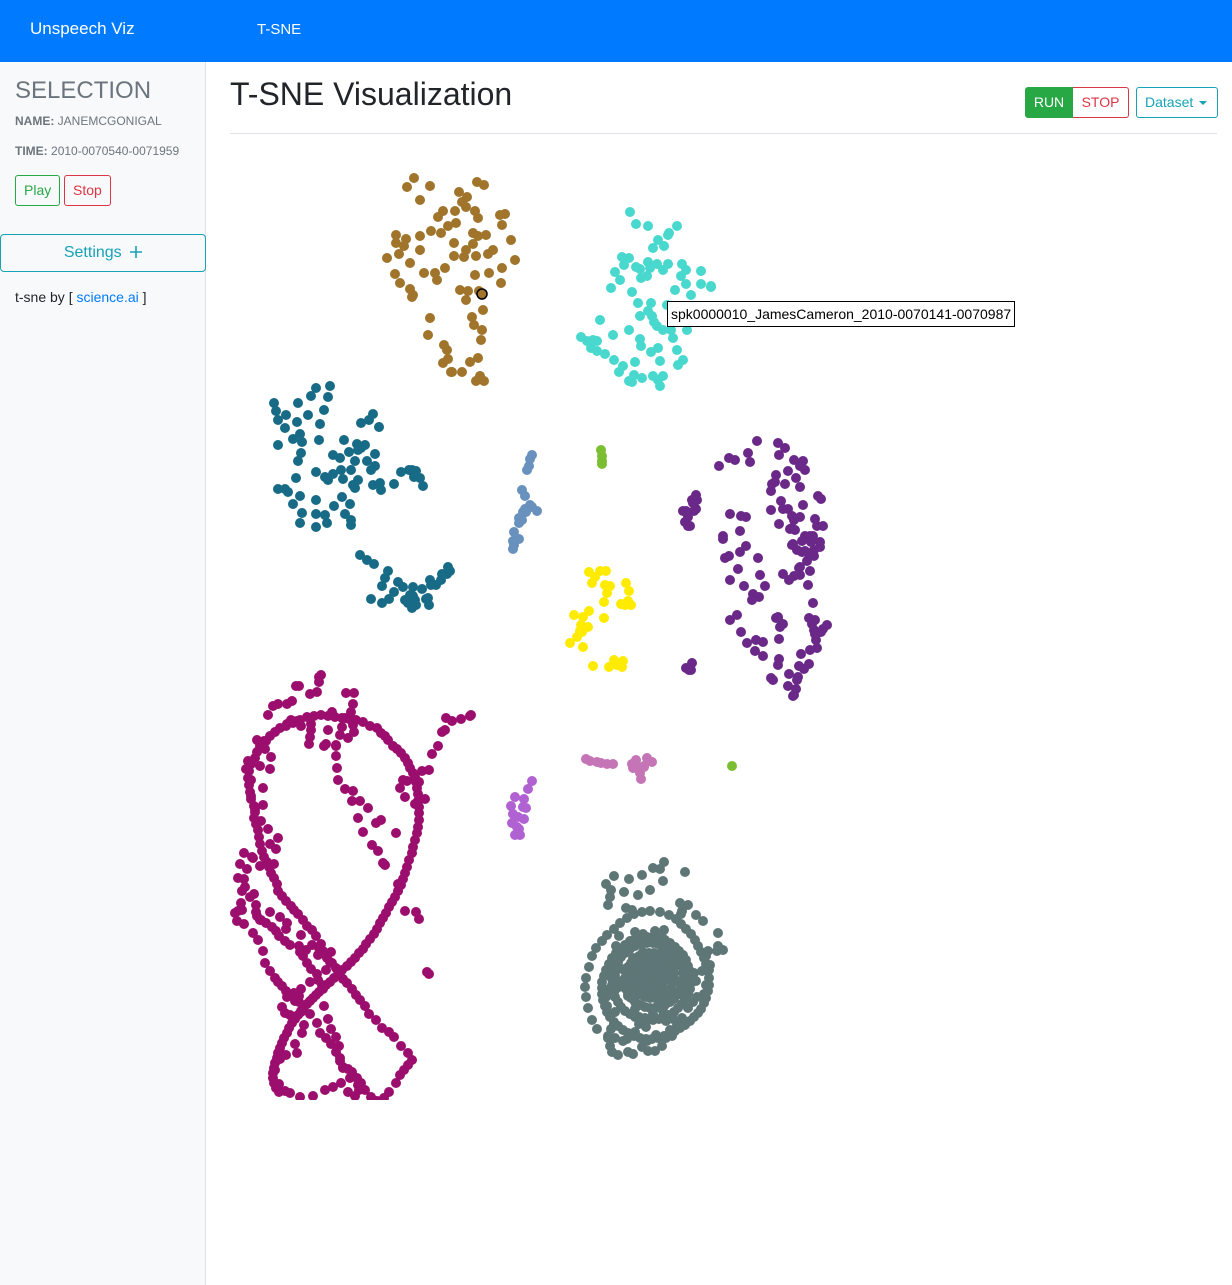 Image resolution: width=1232 pixels, height=1285 pixels. What do you see at coordinates (482, 294) in the screenshot?
I see `hovered-point` at bounding box center [482, 294].